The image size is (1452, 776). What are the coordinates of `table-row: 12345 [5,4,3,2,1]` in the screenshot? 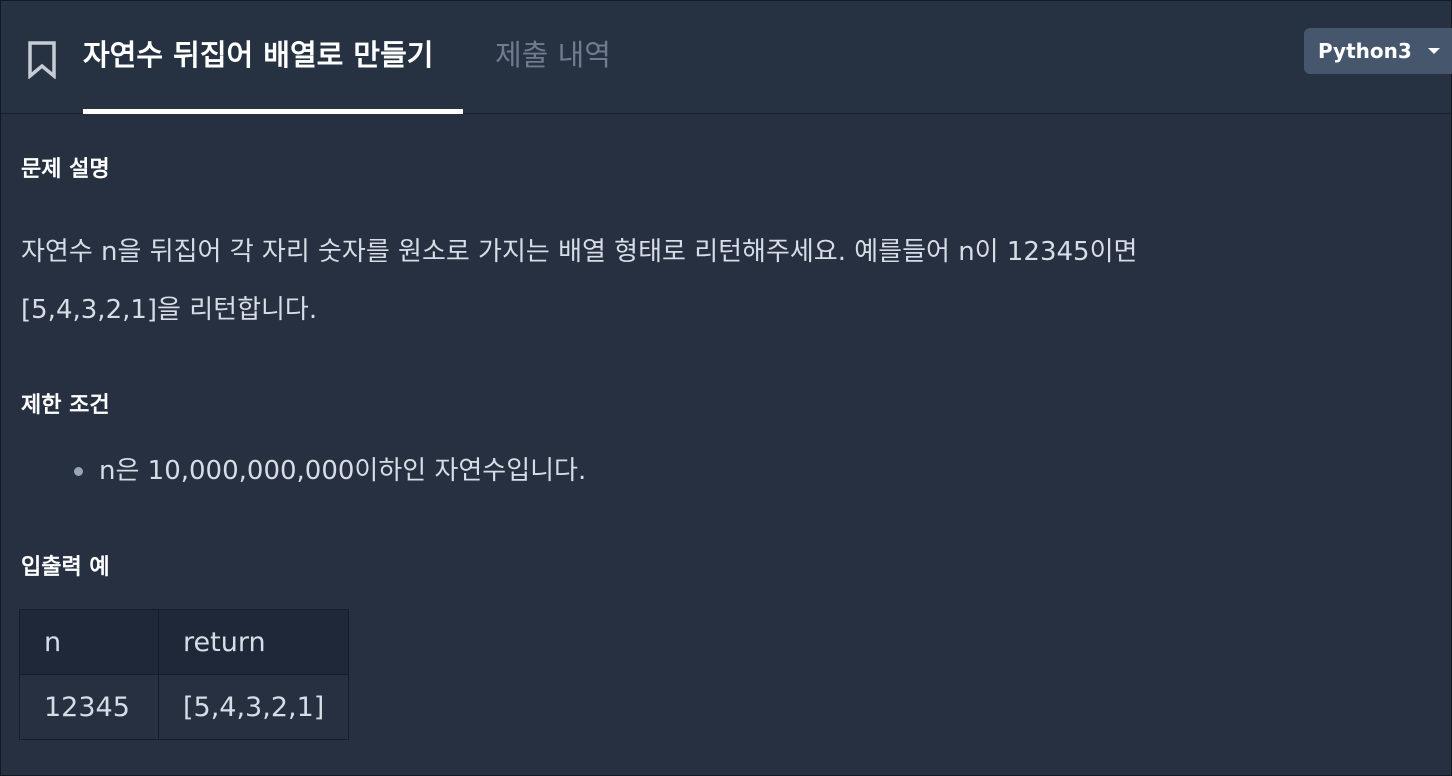 It's located at (184, 707).